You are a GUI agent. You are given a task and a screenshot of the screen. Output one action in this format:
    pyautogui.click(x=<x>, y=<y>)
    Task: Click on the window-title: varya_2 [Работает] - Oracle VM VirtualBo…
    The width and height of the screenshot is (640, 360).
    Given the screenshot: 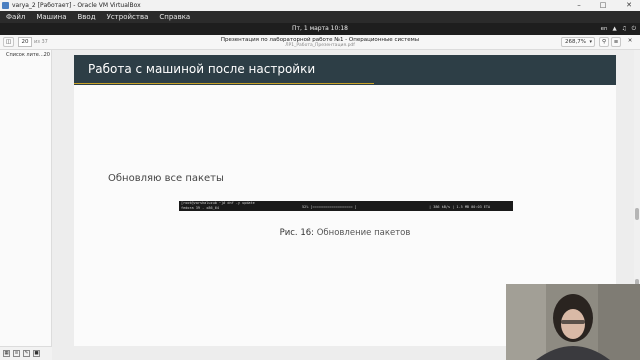 What is the action you would take?
    pyautogui.click(x=76, y=5)
    